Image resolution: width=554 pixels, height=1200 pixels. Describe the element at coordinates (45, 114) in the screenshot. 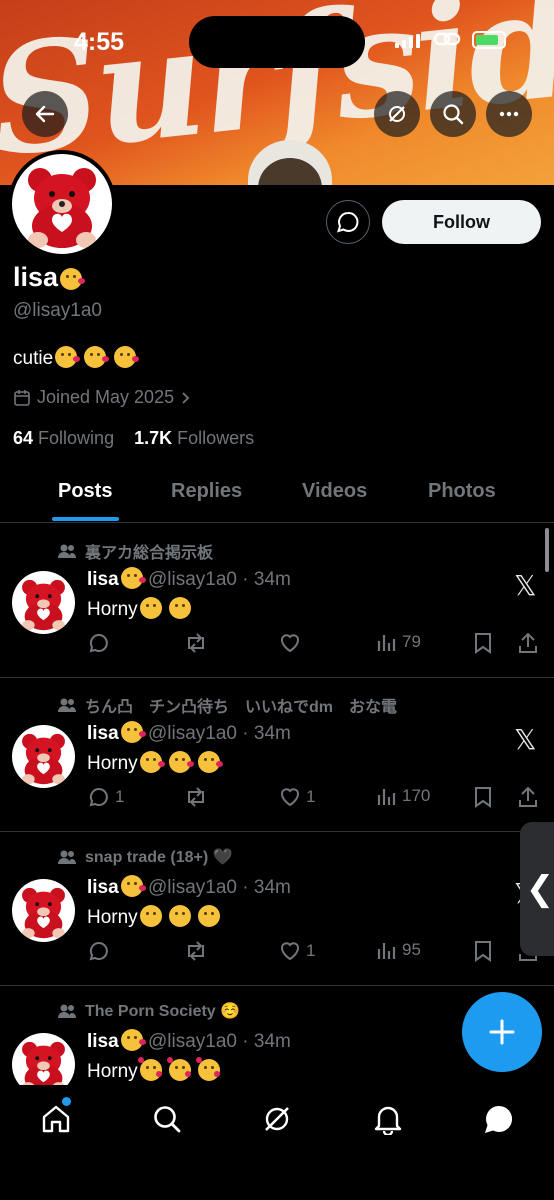

I see `back-button` at that location.